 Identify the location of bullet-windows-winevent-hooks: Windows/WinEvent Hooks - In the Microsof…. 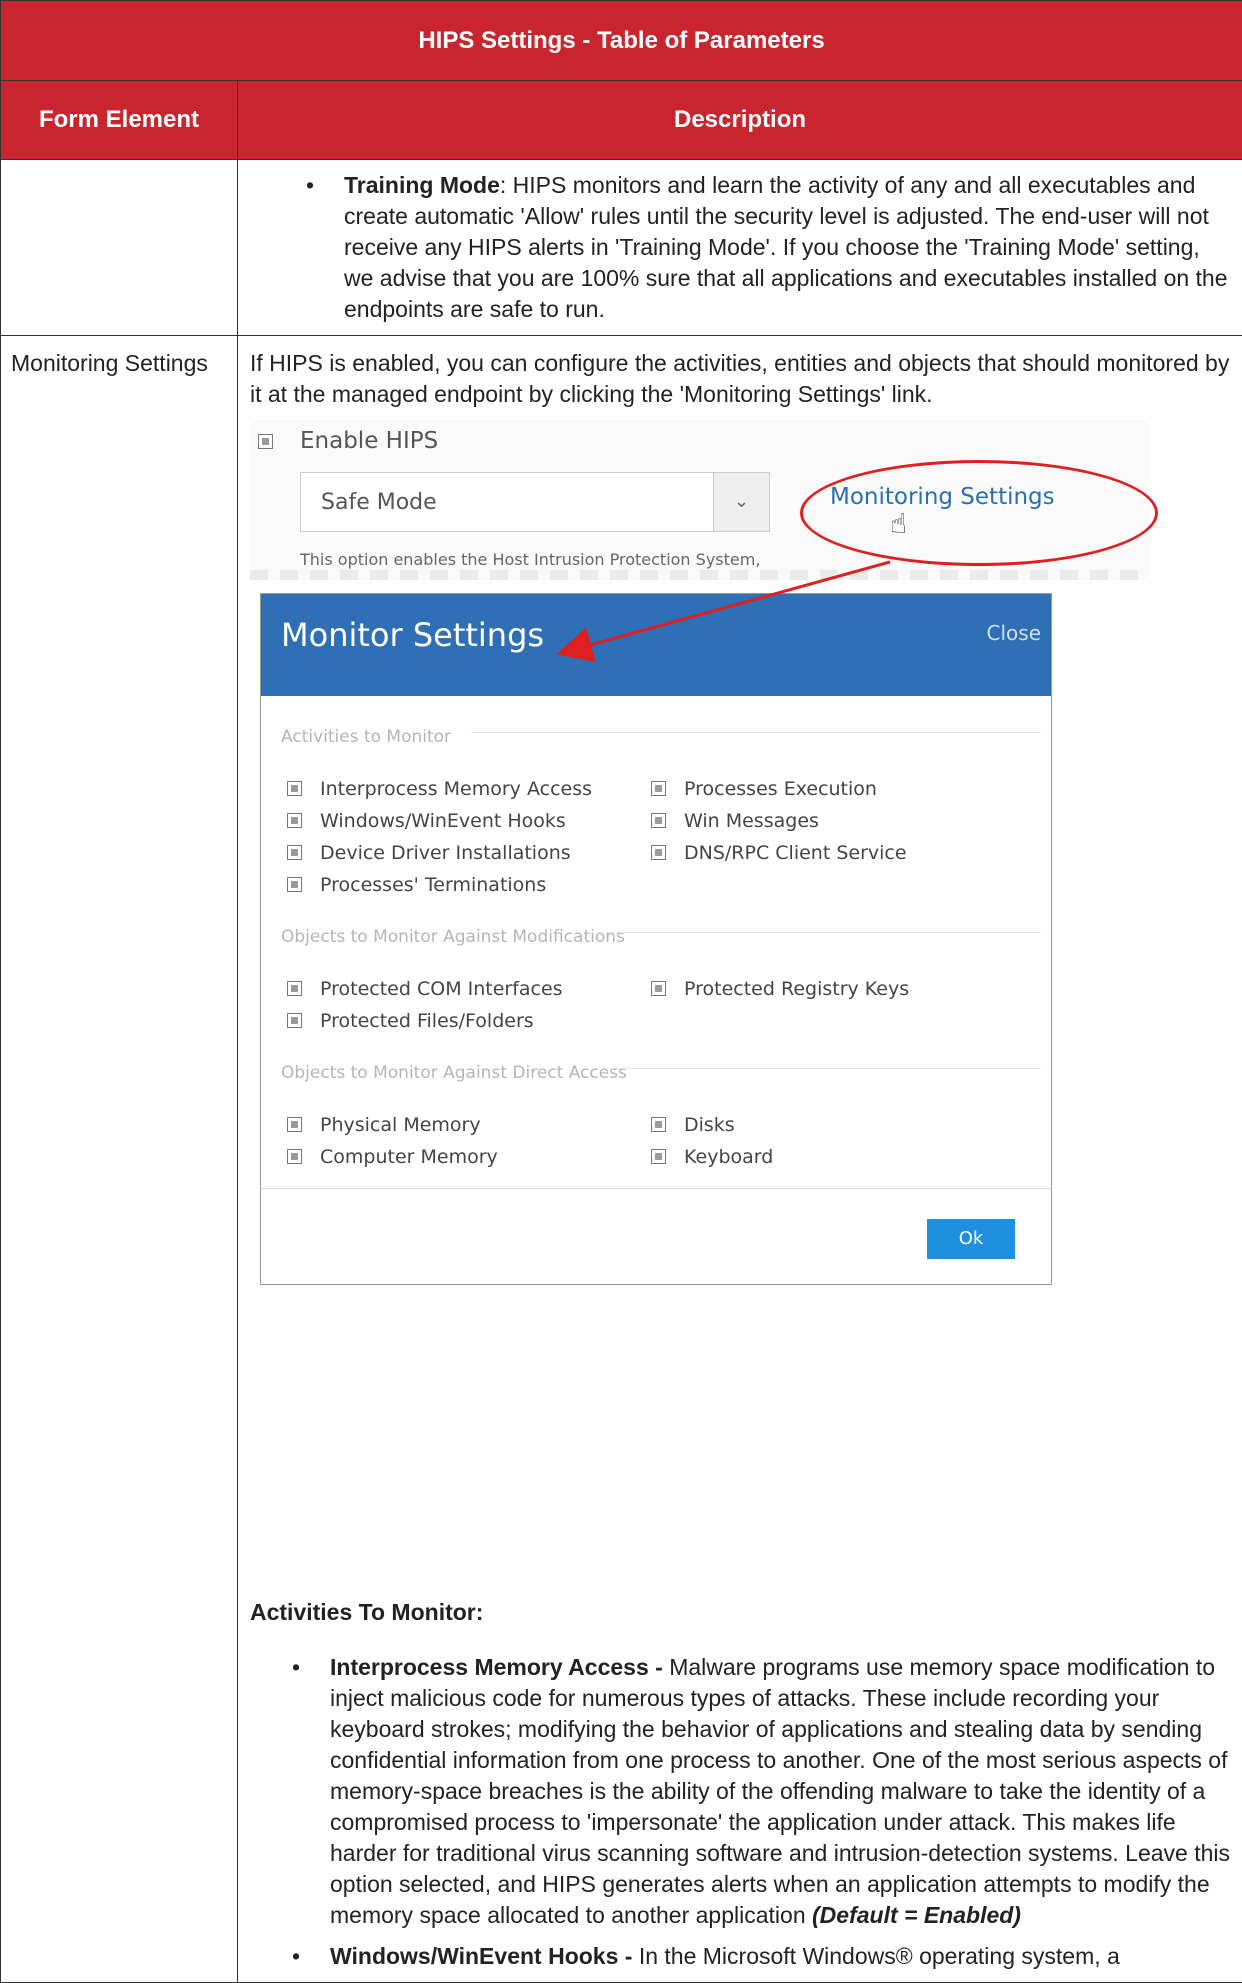
(781, 1956).